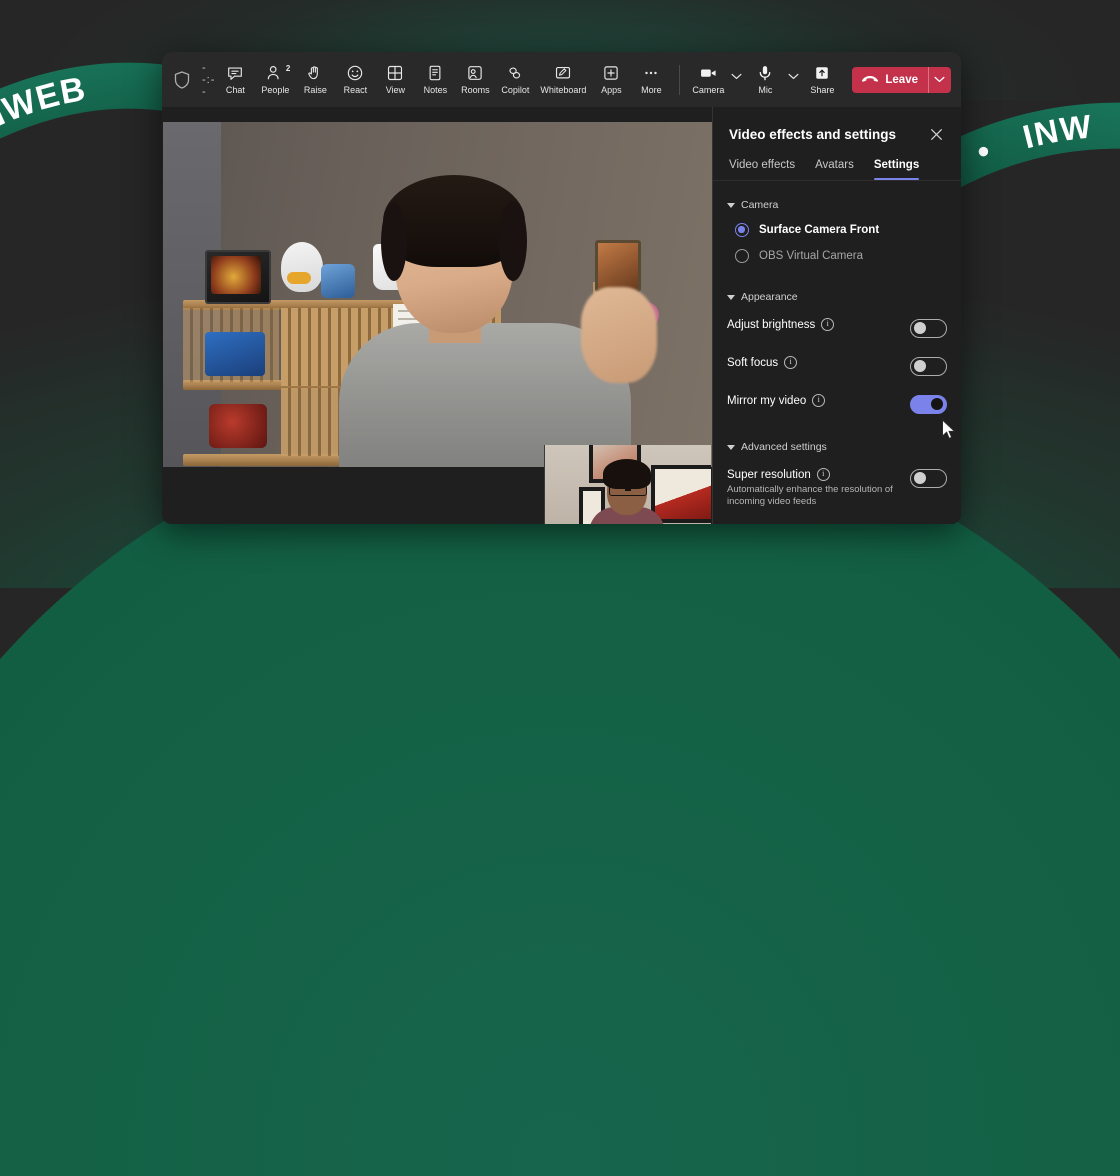 Image resolution: width=1120 pixels, height=1176 pixels. Describe the element at coordinates (771, 324) in the screenshot. I see `setting-label-brightness: Adjust brightness` at that location.